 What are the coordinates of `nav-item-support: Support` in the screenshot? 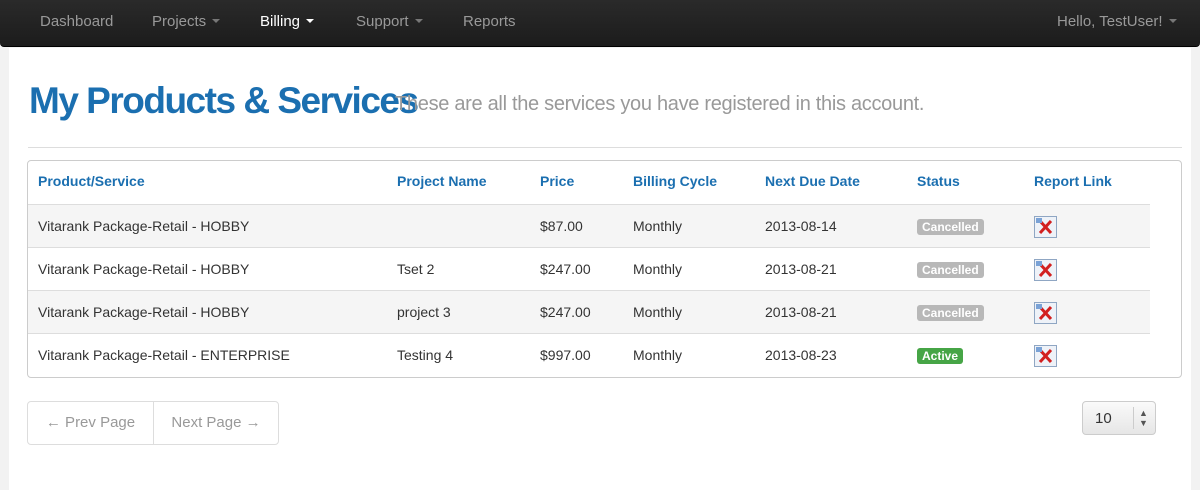 It's located at (389, 21).